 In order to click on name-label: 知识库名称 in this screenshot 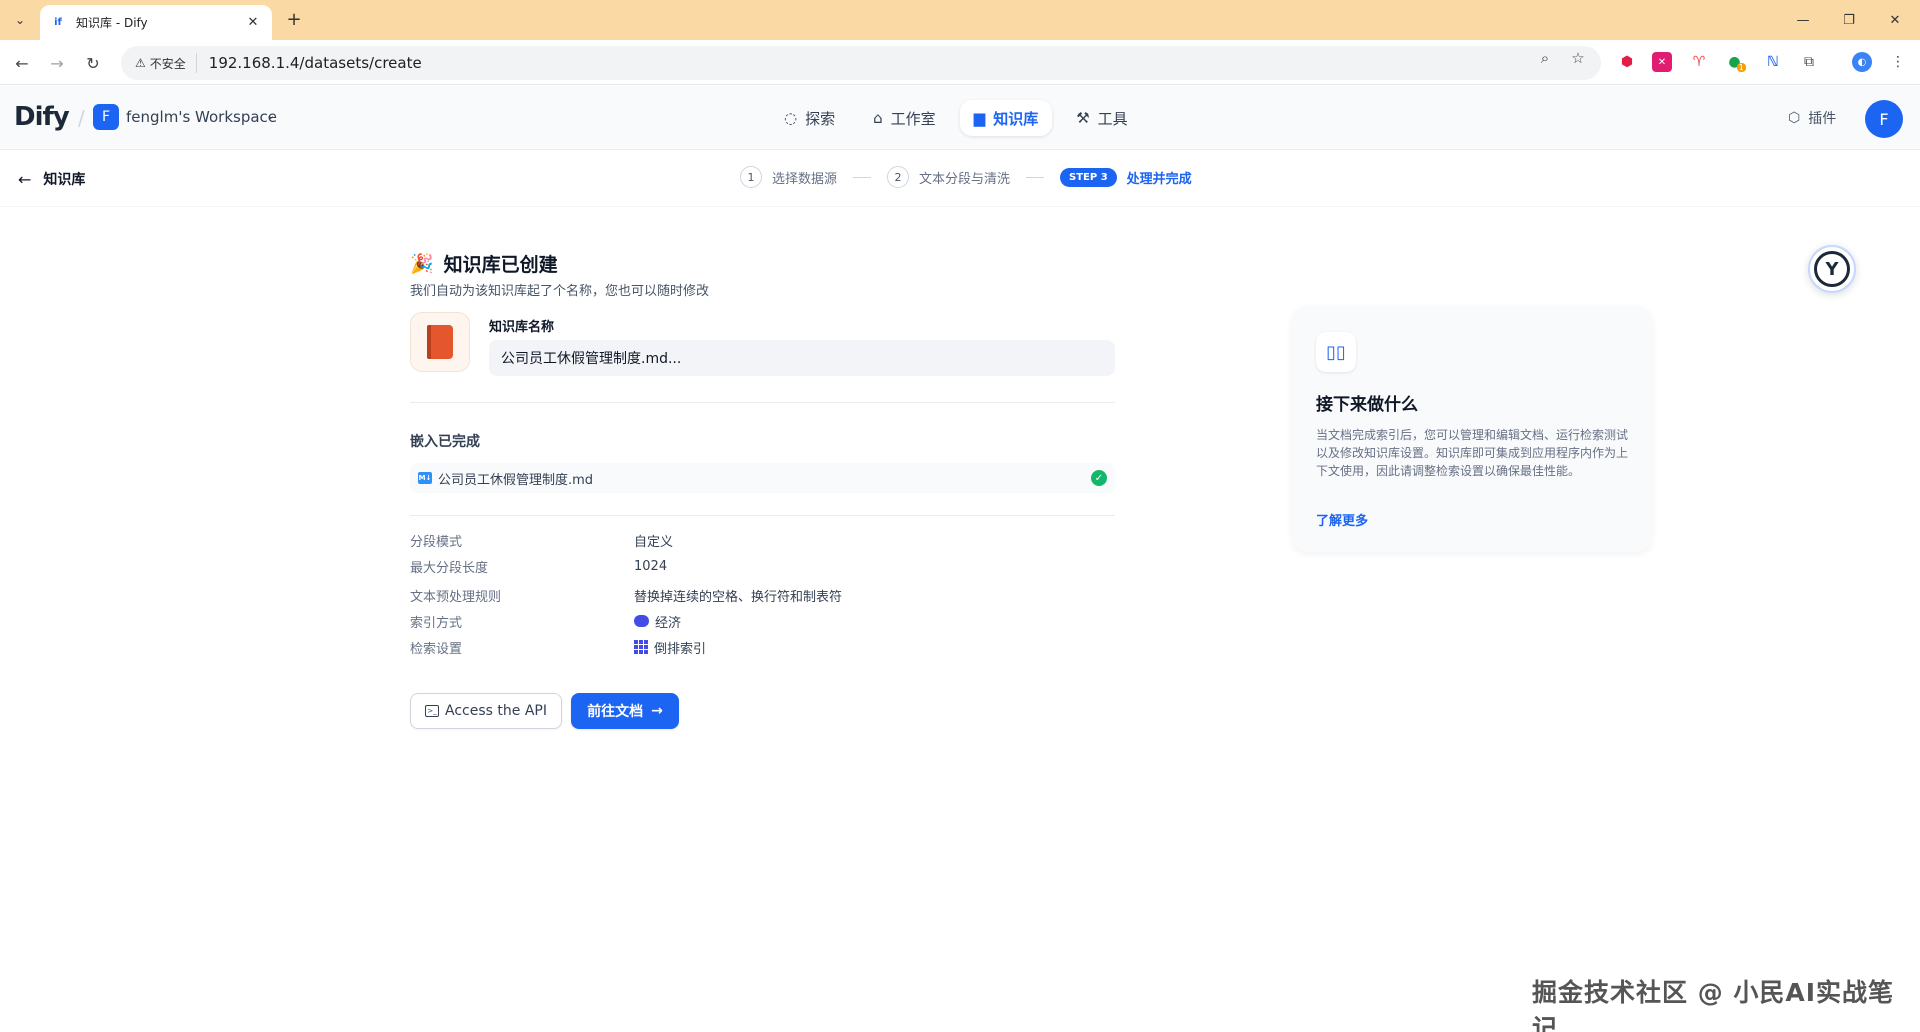, I will do `click(522, 327)`.